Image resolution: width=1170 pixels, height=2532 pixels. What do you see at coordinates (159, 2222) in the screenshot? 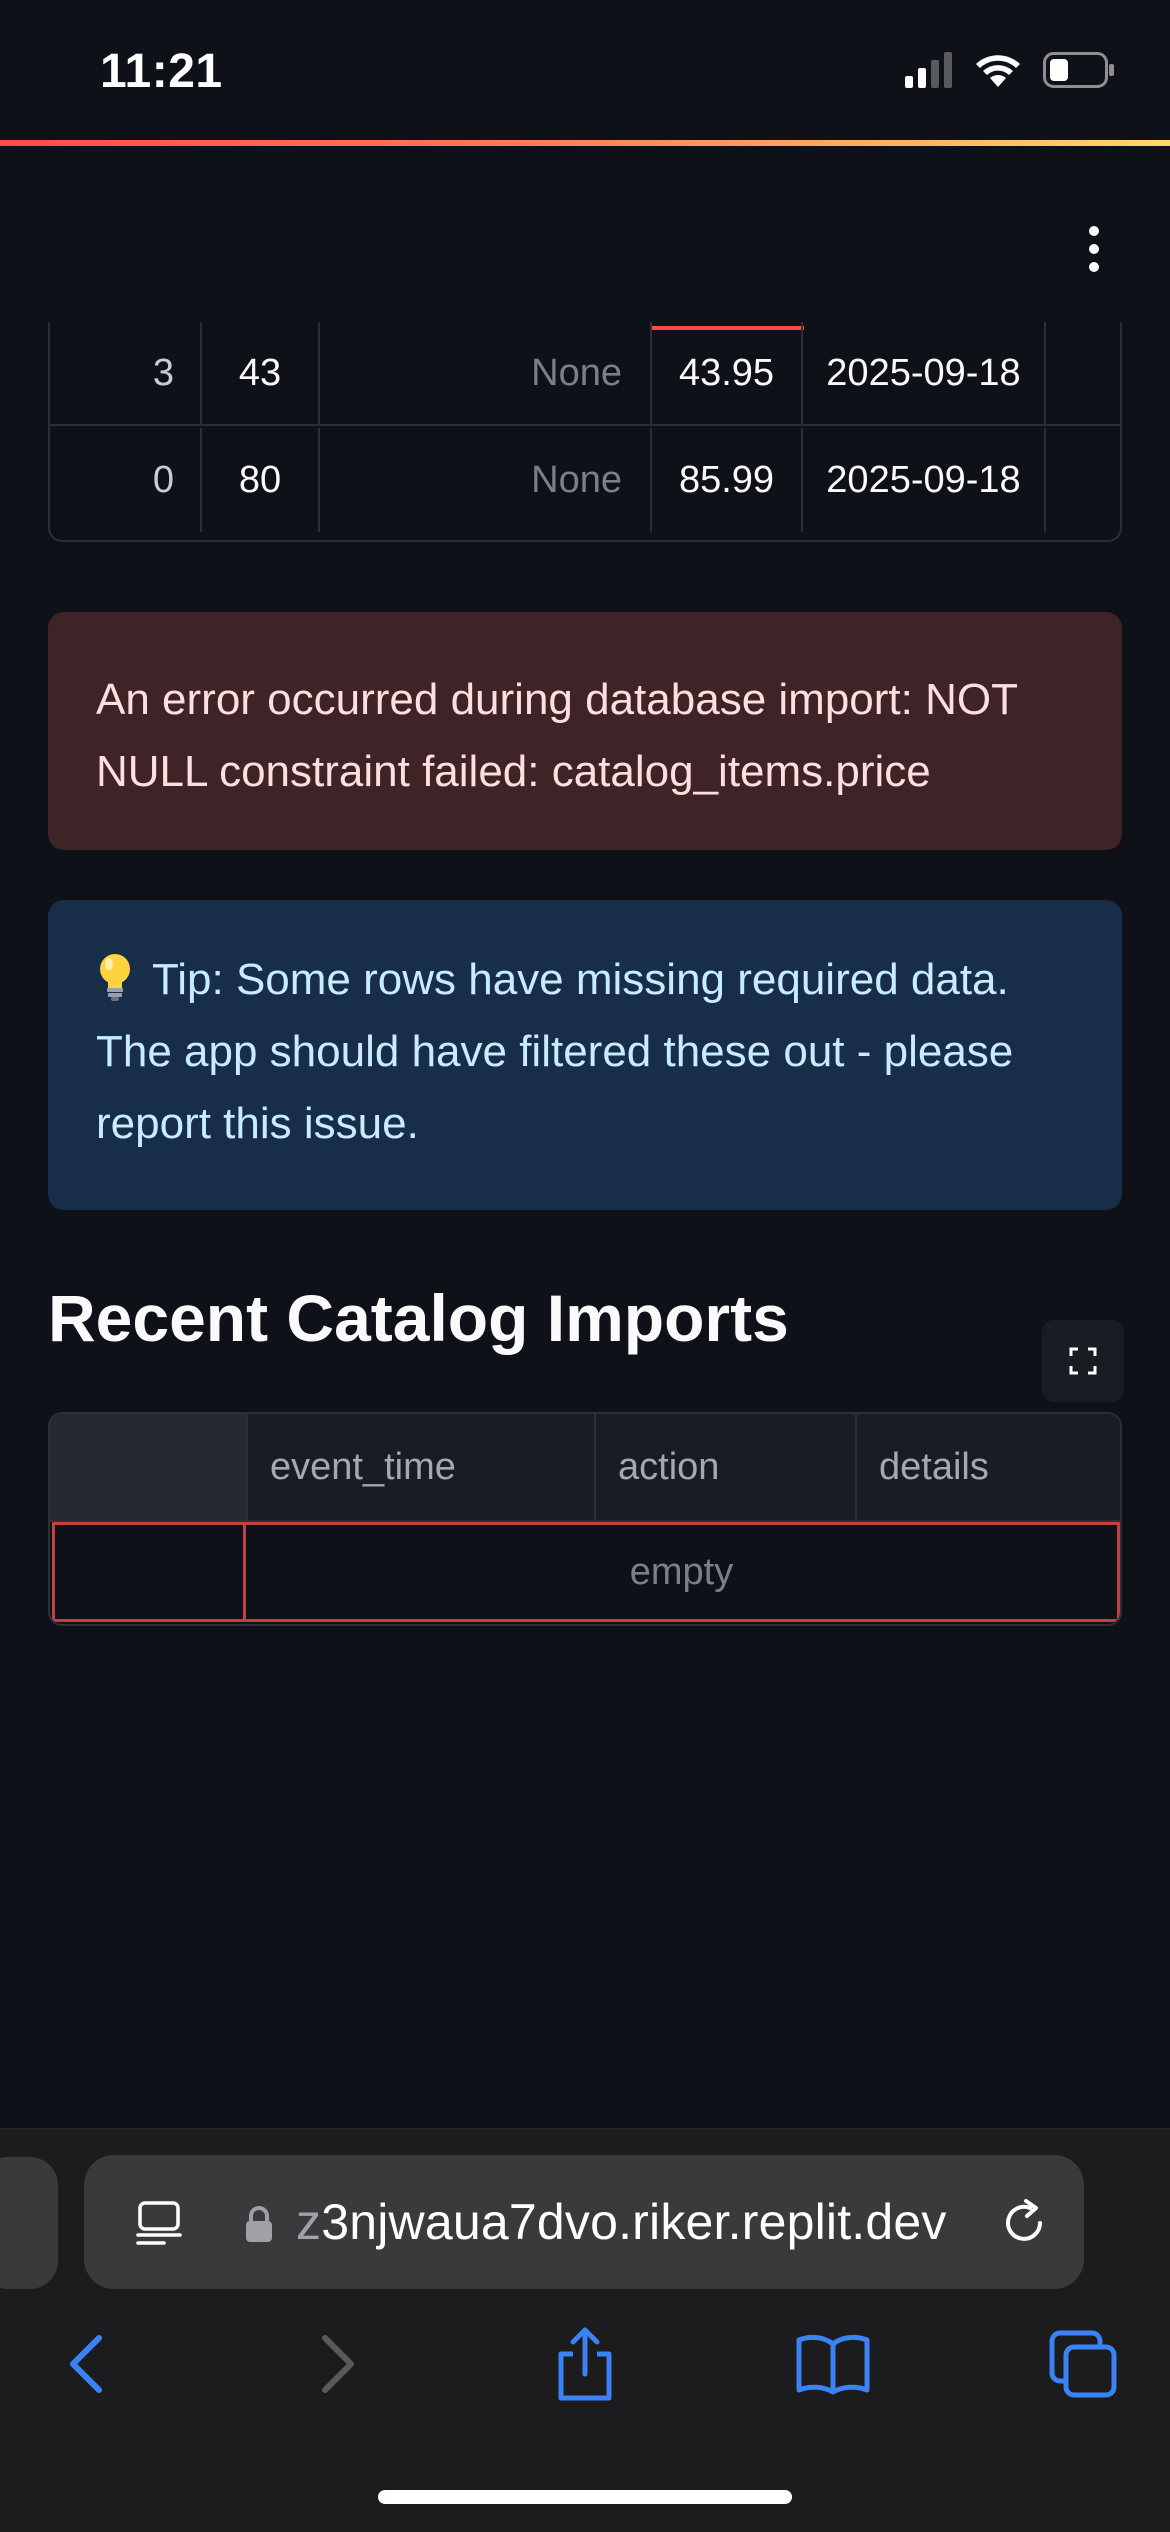
I see `reader-icon` at bounding box center [159, 2222].